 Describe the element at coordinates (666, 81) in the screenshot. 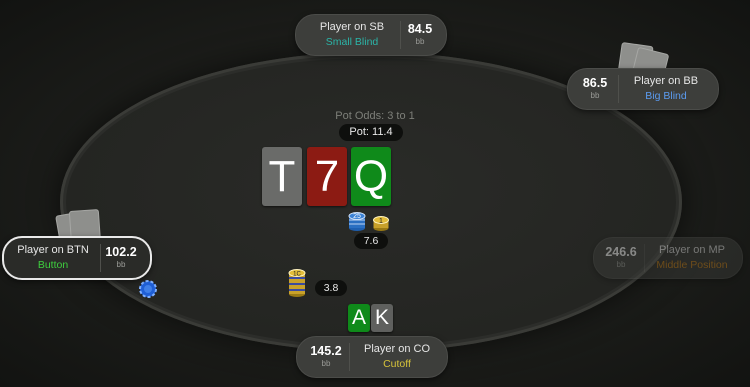

I see `player-name: Player on BB` at that location.